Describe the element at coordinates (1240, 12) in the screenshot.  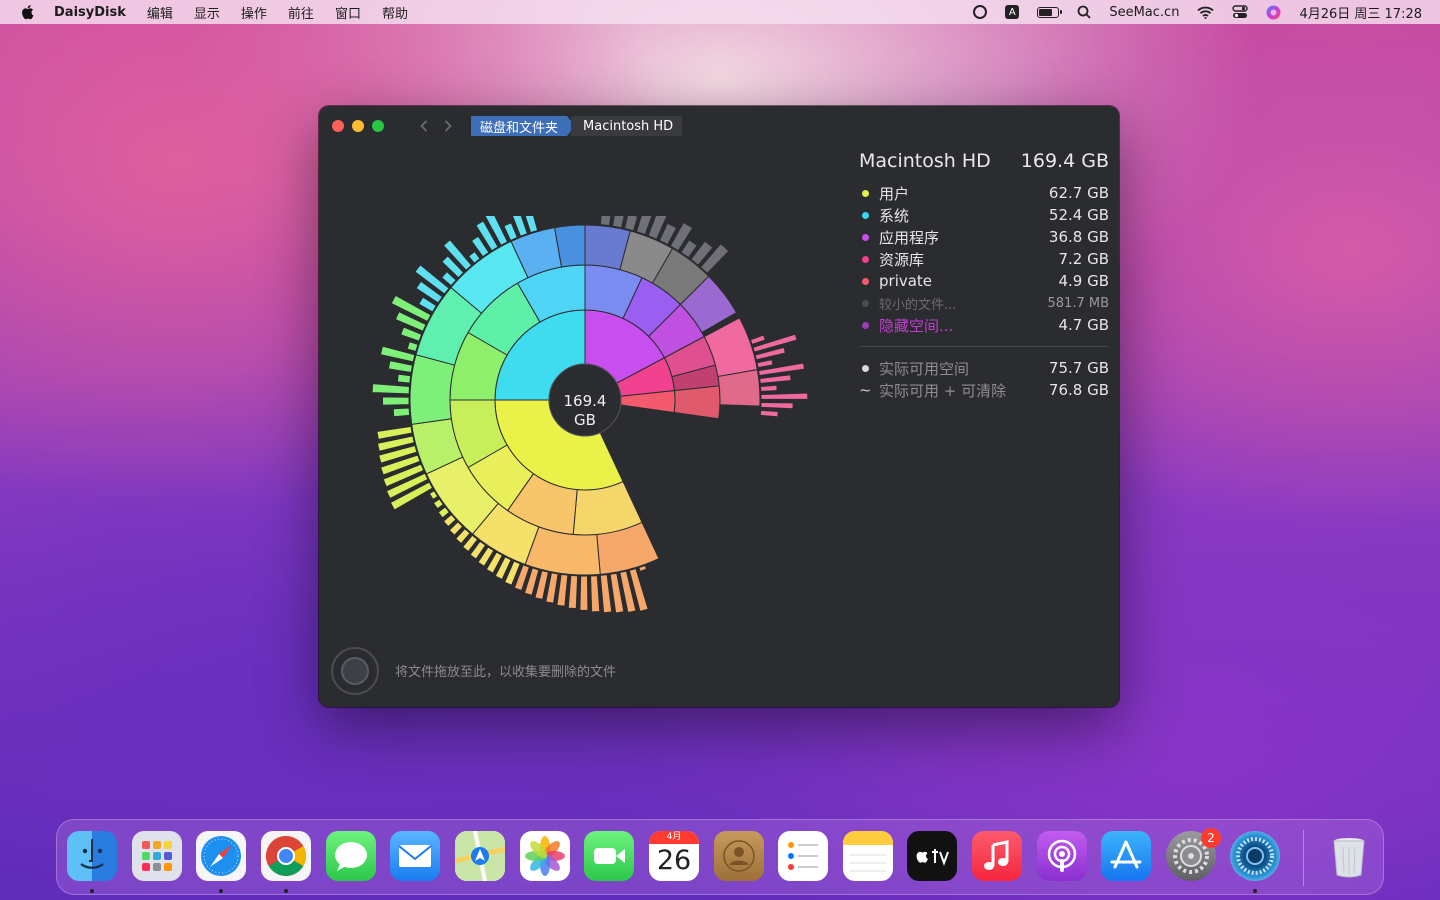
I see `control-center-icon` at that location.